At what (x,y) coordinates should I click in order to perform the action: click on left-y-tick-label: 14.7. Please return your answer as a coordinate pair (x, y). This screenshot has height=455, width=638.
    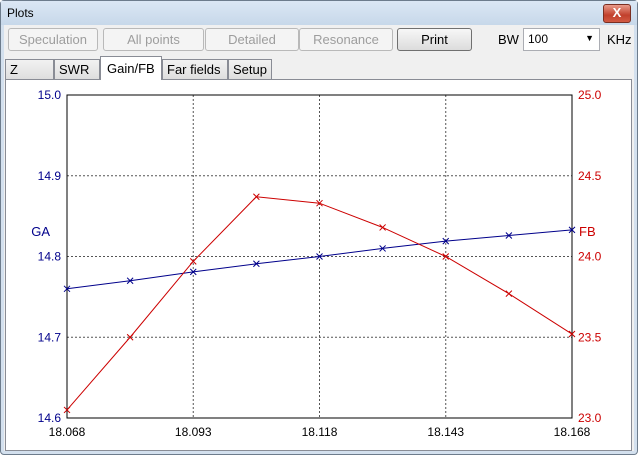
    Looking at the image, I should click on (50, 337).